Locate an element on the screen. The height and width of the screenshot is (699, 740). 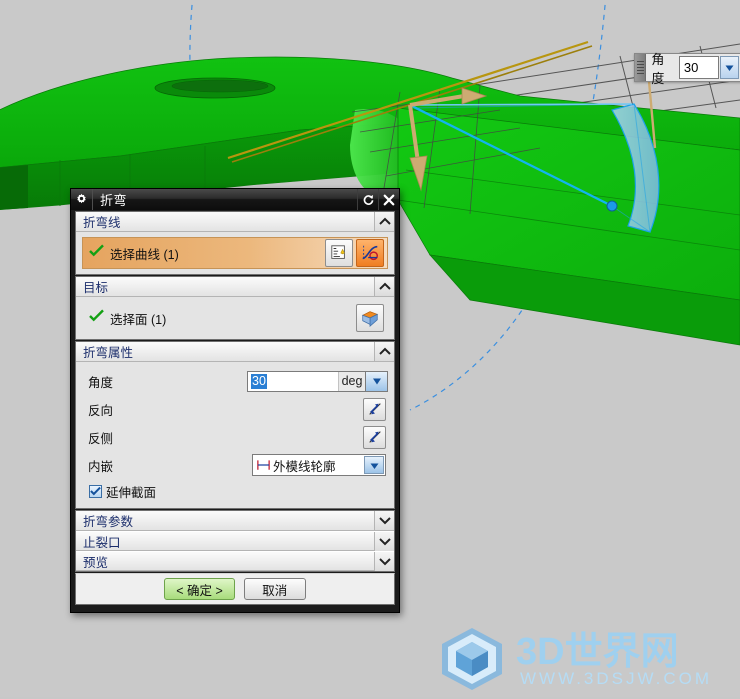
angle-value: 30 is located at coordinates (259, 381).